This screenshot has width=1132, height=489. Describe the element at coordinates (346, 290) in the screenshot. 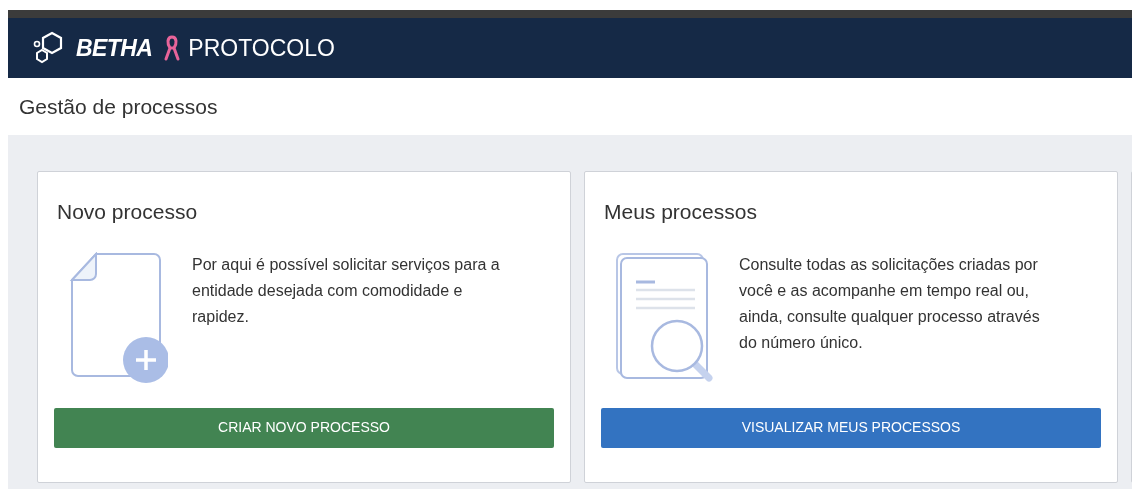

I see `card-description: Por aqui é possível solicitar serviços para a entidade desejada com comodidade e rapidez.` at that location.